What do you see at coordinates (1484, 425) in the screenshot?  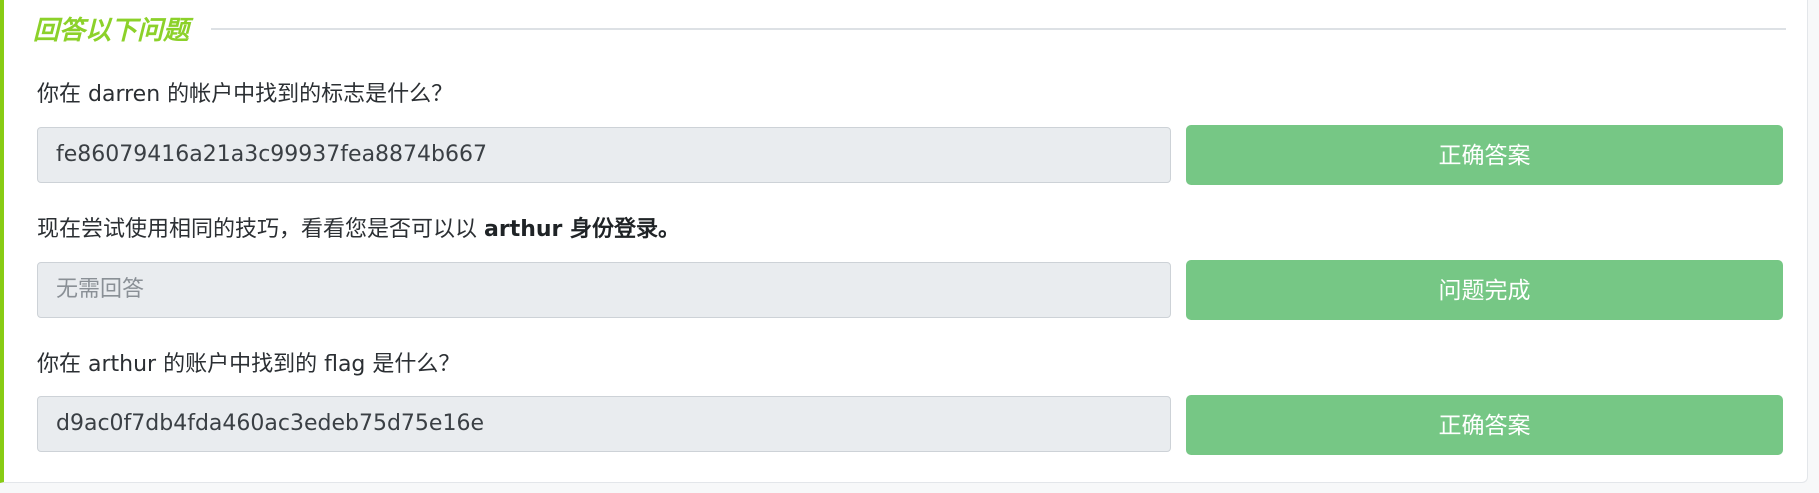 I see `question-3-submit-button: 正确答案` at bounding box center [1484, 425].